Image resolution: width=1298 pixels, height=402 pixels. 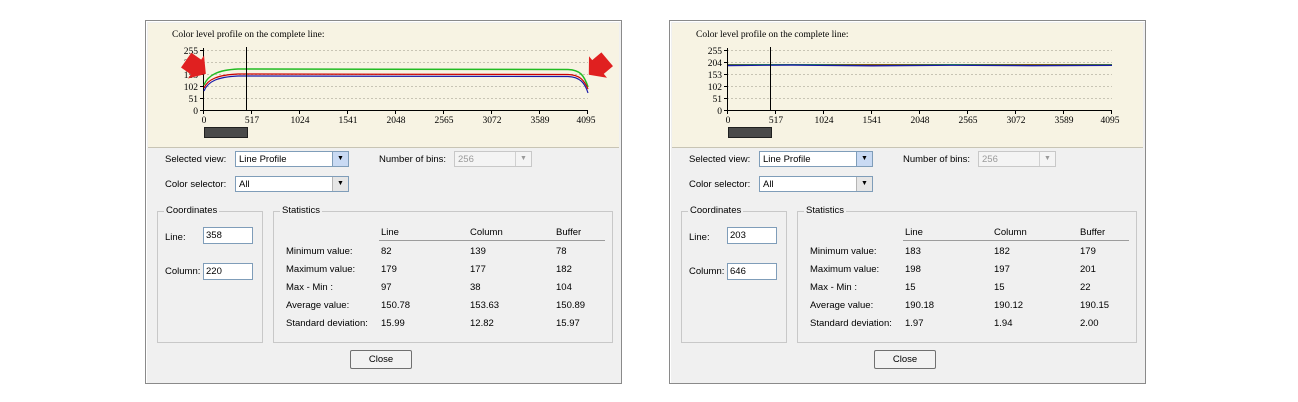 What do you see at coordinates (715, 76) in the screenshot?
I see `y-tick-label: 153` at bounding box center [715, 76].